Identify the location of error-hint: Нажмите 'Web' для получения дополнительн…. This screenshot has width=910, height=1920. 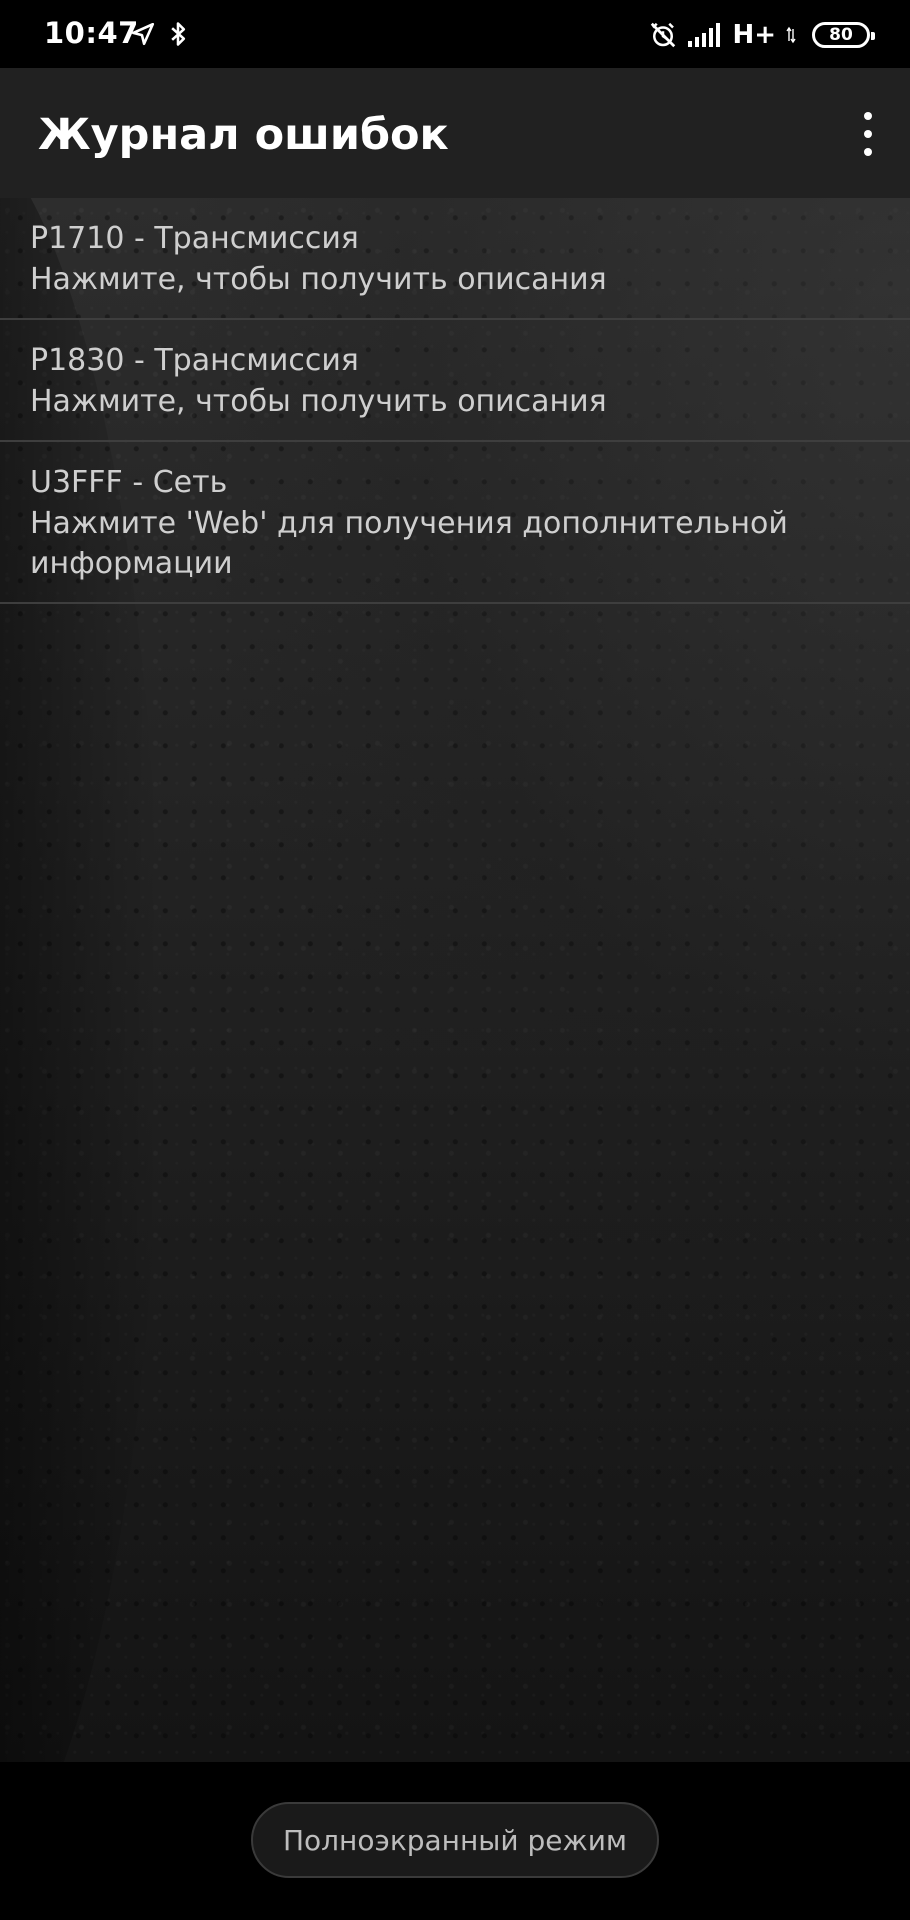
(409, 543).